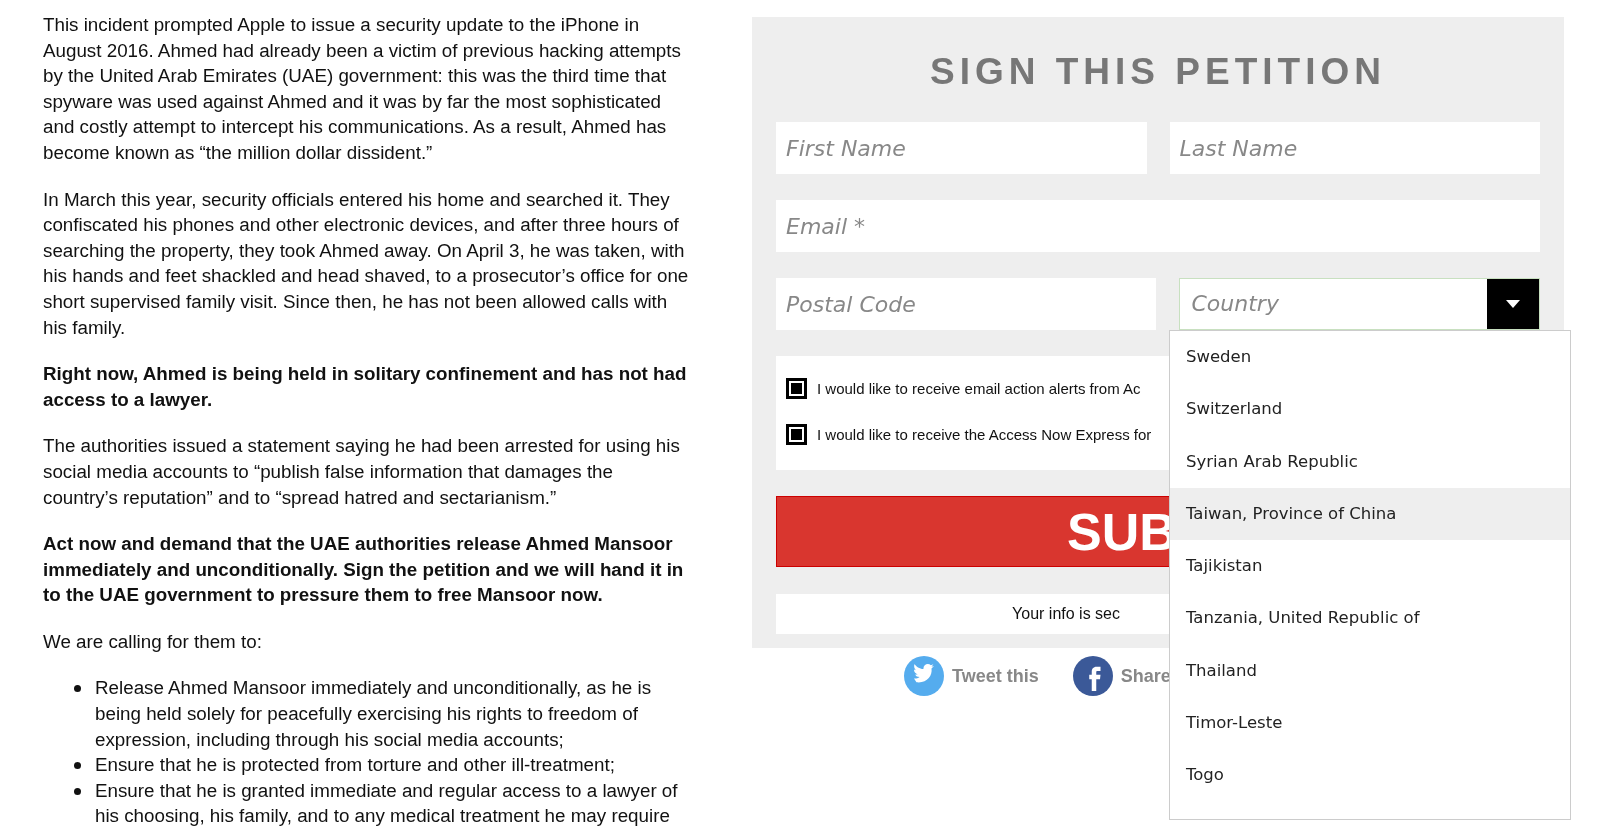  Describe the element at coordinates (373, 713) in the screenshot. I see `list-item: Release Ahmed Mansoor immediately and unconditionally, as he is being held solely for peacefully exercising his rights to freedom of expression, including through his social media accounts;` at that location.